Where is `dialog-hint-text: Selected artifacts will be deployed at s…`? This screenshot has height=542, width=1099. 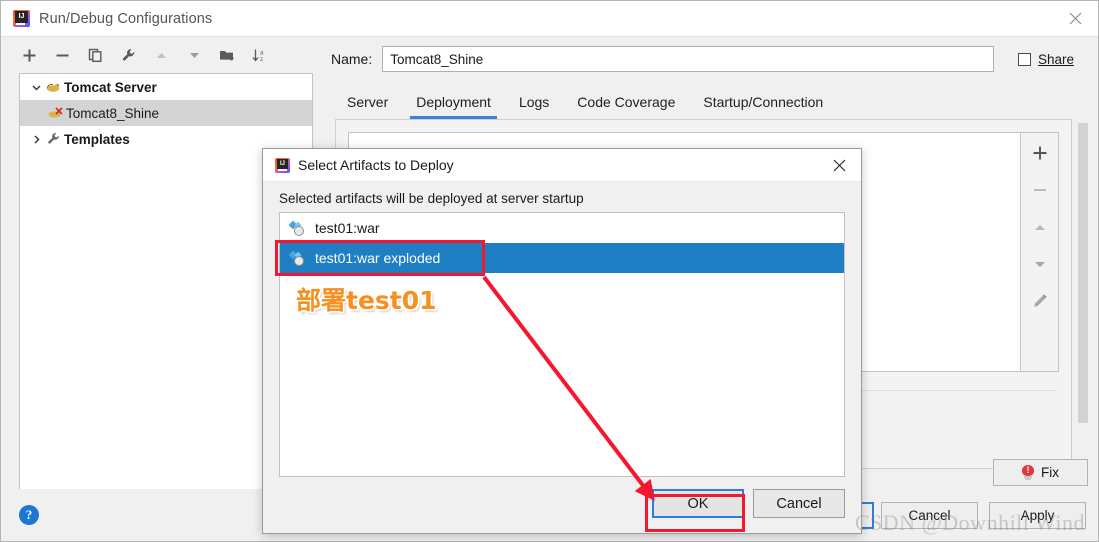 dialog-hint-text: Selected artifacts will be deployed at s… is located at coordinates (431, 198).